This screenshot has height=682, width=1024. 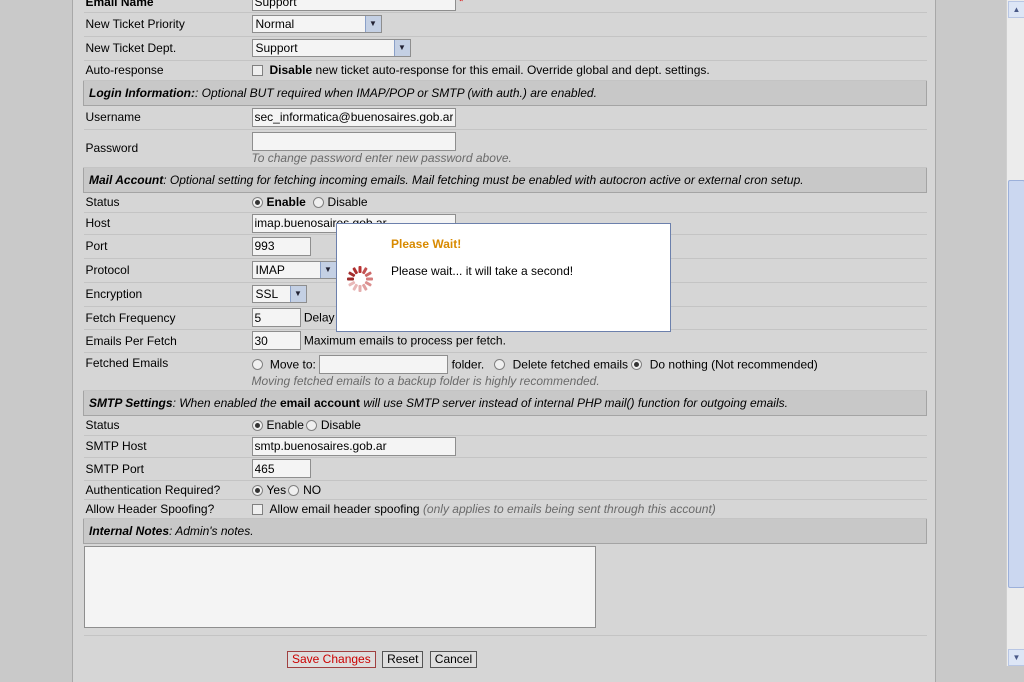 I want to click on autoresponse-bold: Disable, so click(x=291, y=70).